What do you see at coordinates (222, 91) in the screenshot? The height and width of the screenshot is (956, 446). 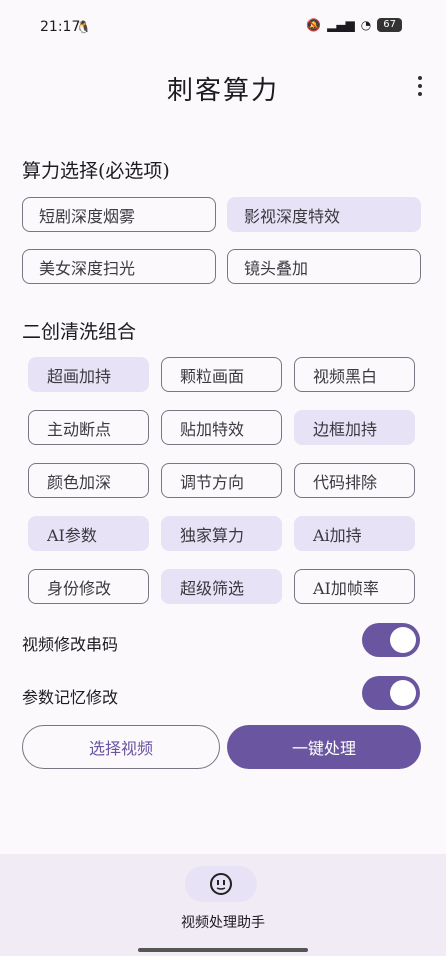 I see `page-title: 刺客算力` at bounding box center [222, 91].